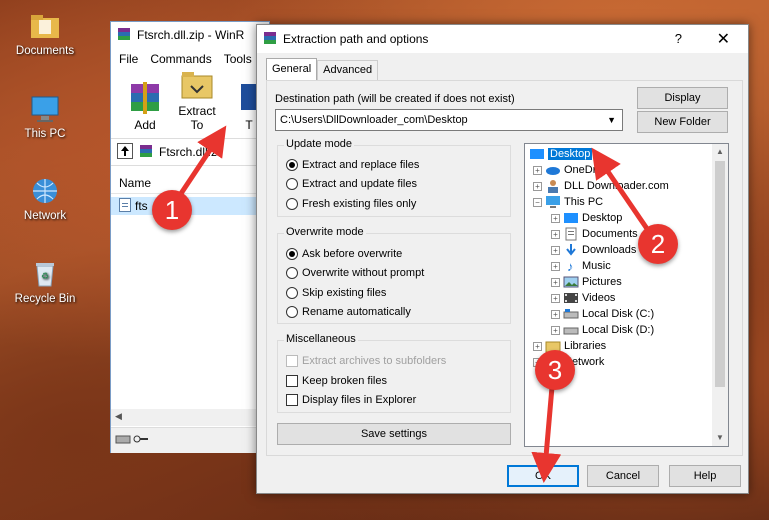 This screenshot has width=769, height=520. Describe the element at coordinates (172, 210) in the screenshot. I see `step-marker-1: 1` at that location.